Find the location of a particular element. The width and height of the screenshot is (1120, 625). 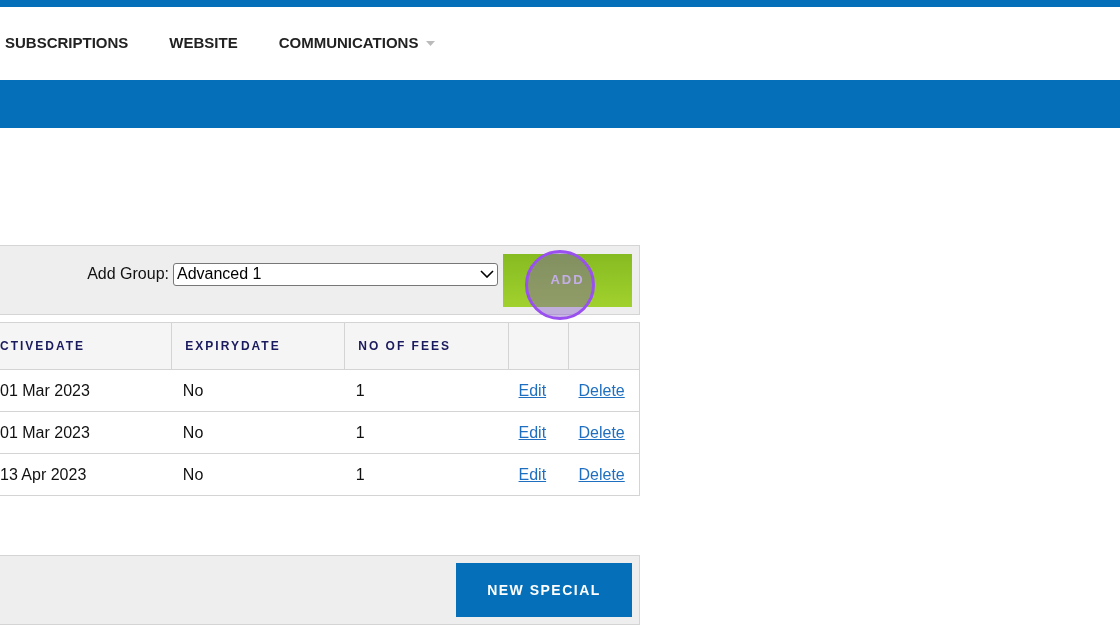

chevron-down-icon is located at coordinates (487, 274).